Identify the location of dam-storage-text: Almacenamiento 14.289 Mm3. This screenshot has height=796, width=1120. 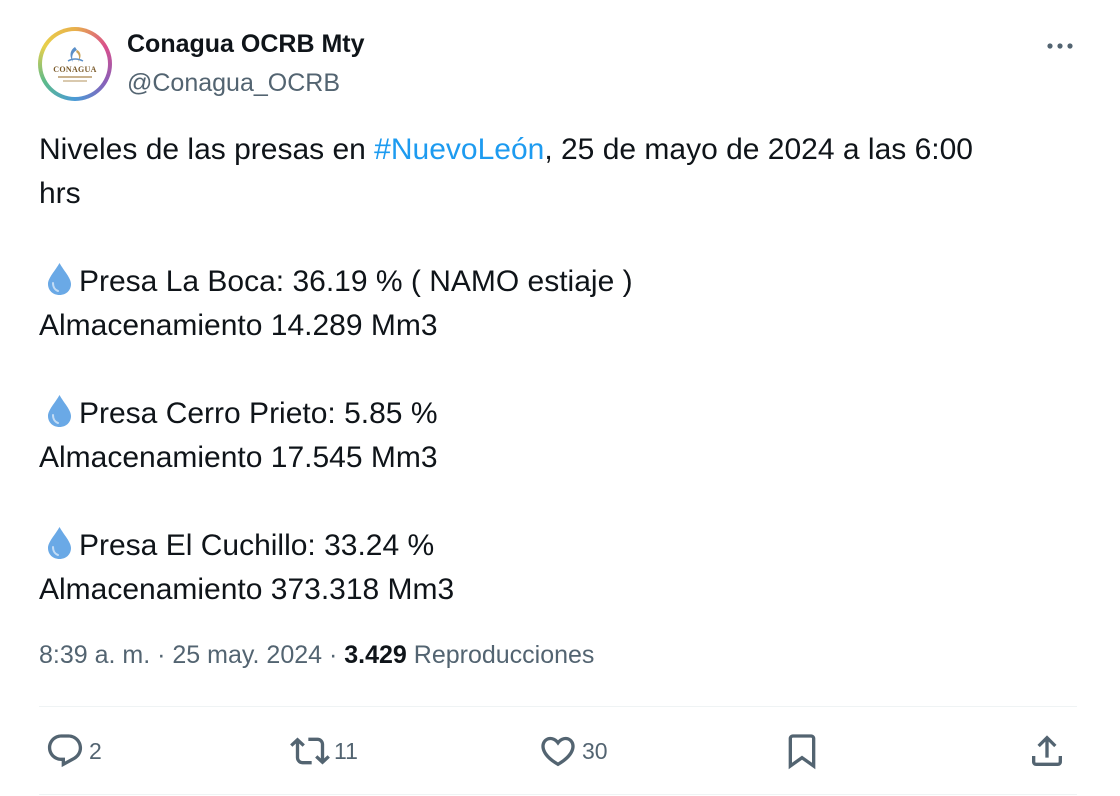
(238, 325).